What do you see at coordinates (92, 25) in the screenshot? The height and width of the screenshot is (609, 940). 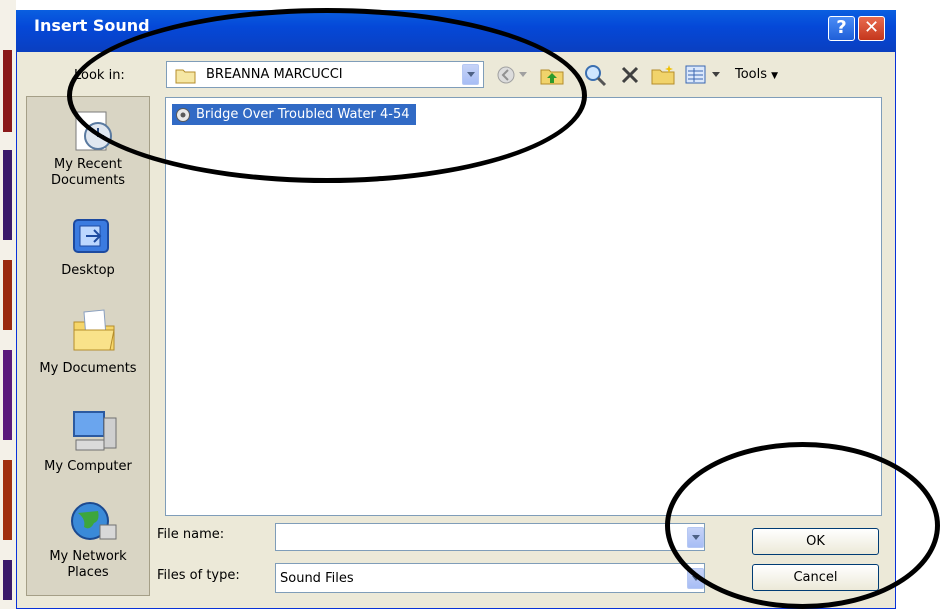 I see `dialog-title: Insert Sound` at bounding box center [92, 25].